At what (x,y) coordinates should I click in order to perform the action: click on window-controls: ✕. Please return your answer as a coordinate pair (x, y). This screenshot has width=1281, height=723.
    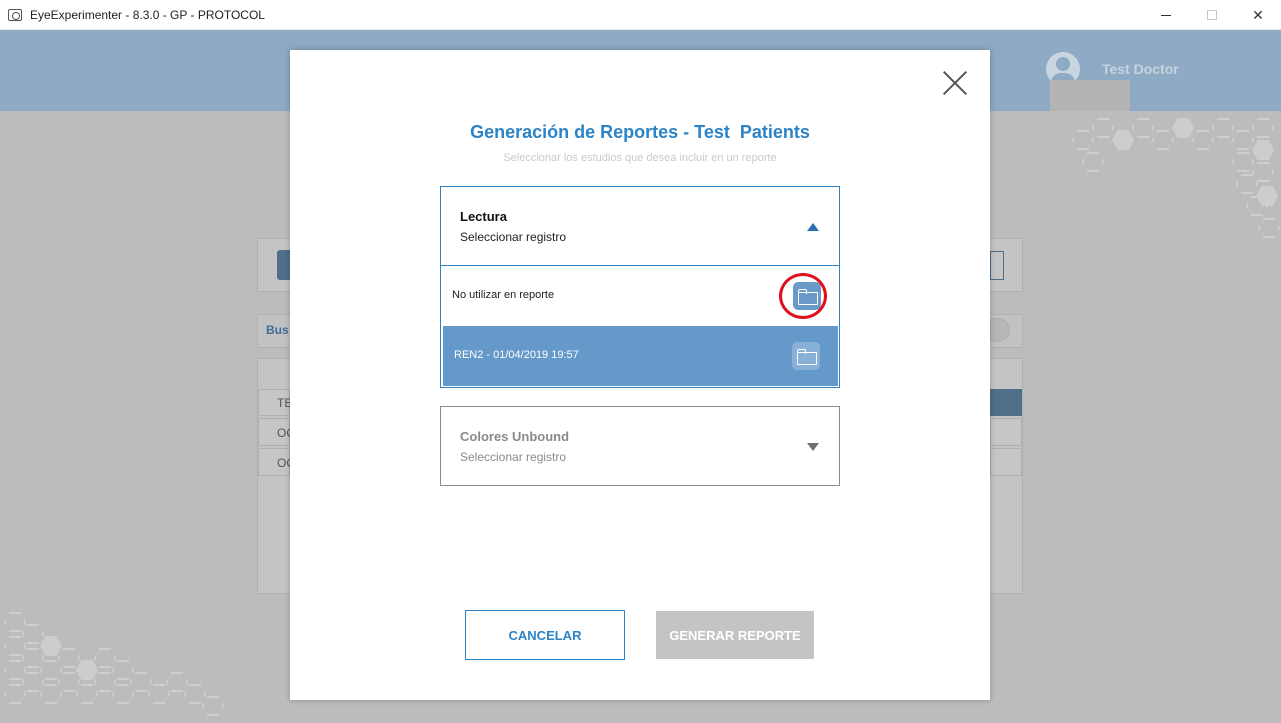
    Looking at the image, I should click on (1212, 15).